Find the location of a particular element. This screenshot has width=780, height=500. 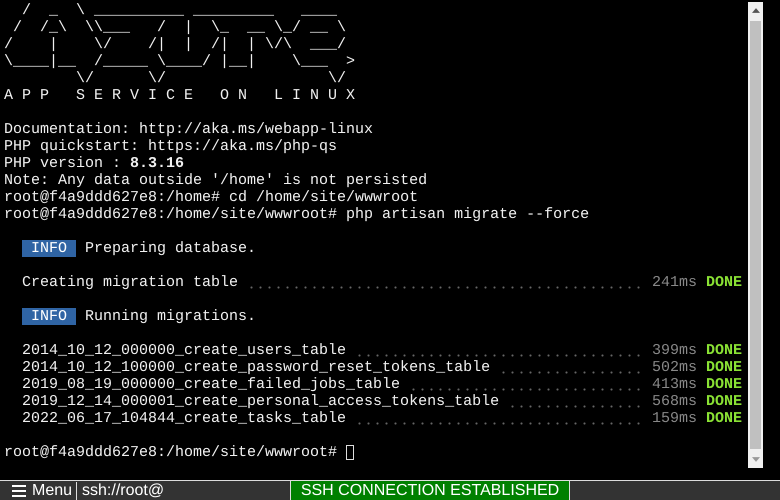

task-time: 502ms is located at coordinates (674, 367).